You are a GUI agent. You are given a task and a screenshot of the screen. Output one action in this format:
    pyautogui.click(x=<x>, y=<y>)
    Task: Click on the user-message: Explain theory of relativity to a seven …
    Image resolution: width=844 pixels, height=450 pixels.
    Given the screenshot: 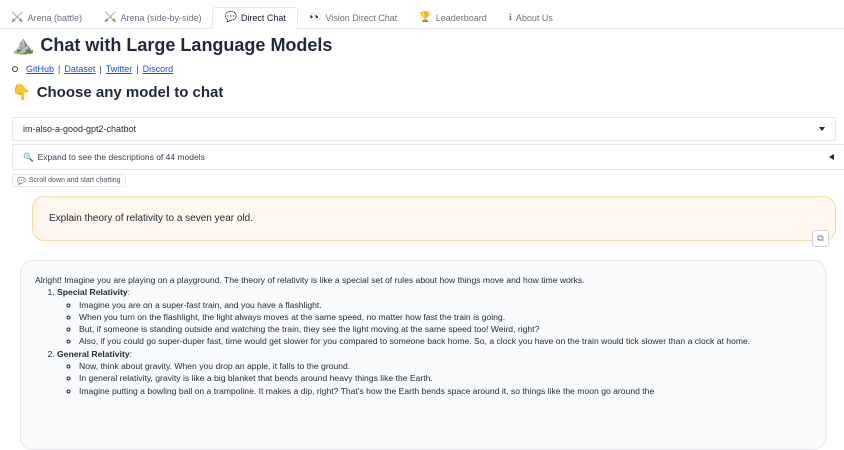 What is the action you would take?
    pyautogui.click(x=434, y=218)
    